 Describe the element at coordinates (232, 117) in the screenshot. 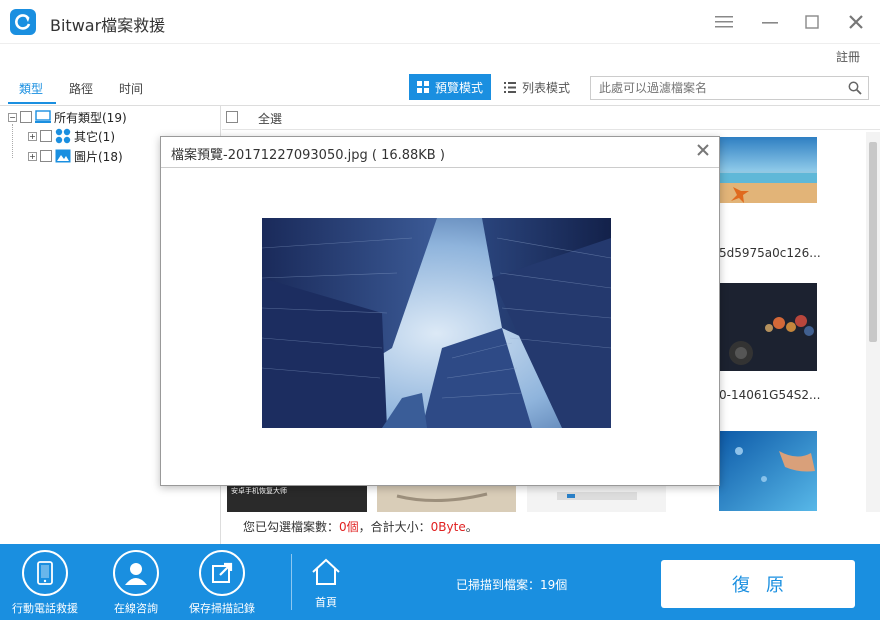

I see `select-all-checkbox` at that location.